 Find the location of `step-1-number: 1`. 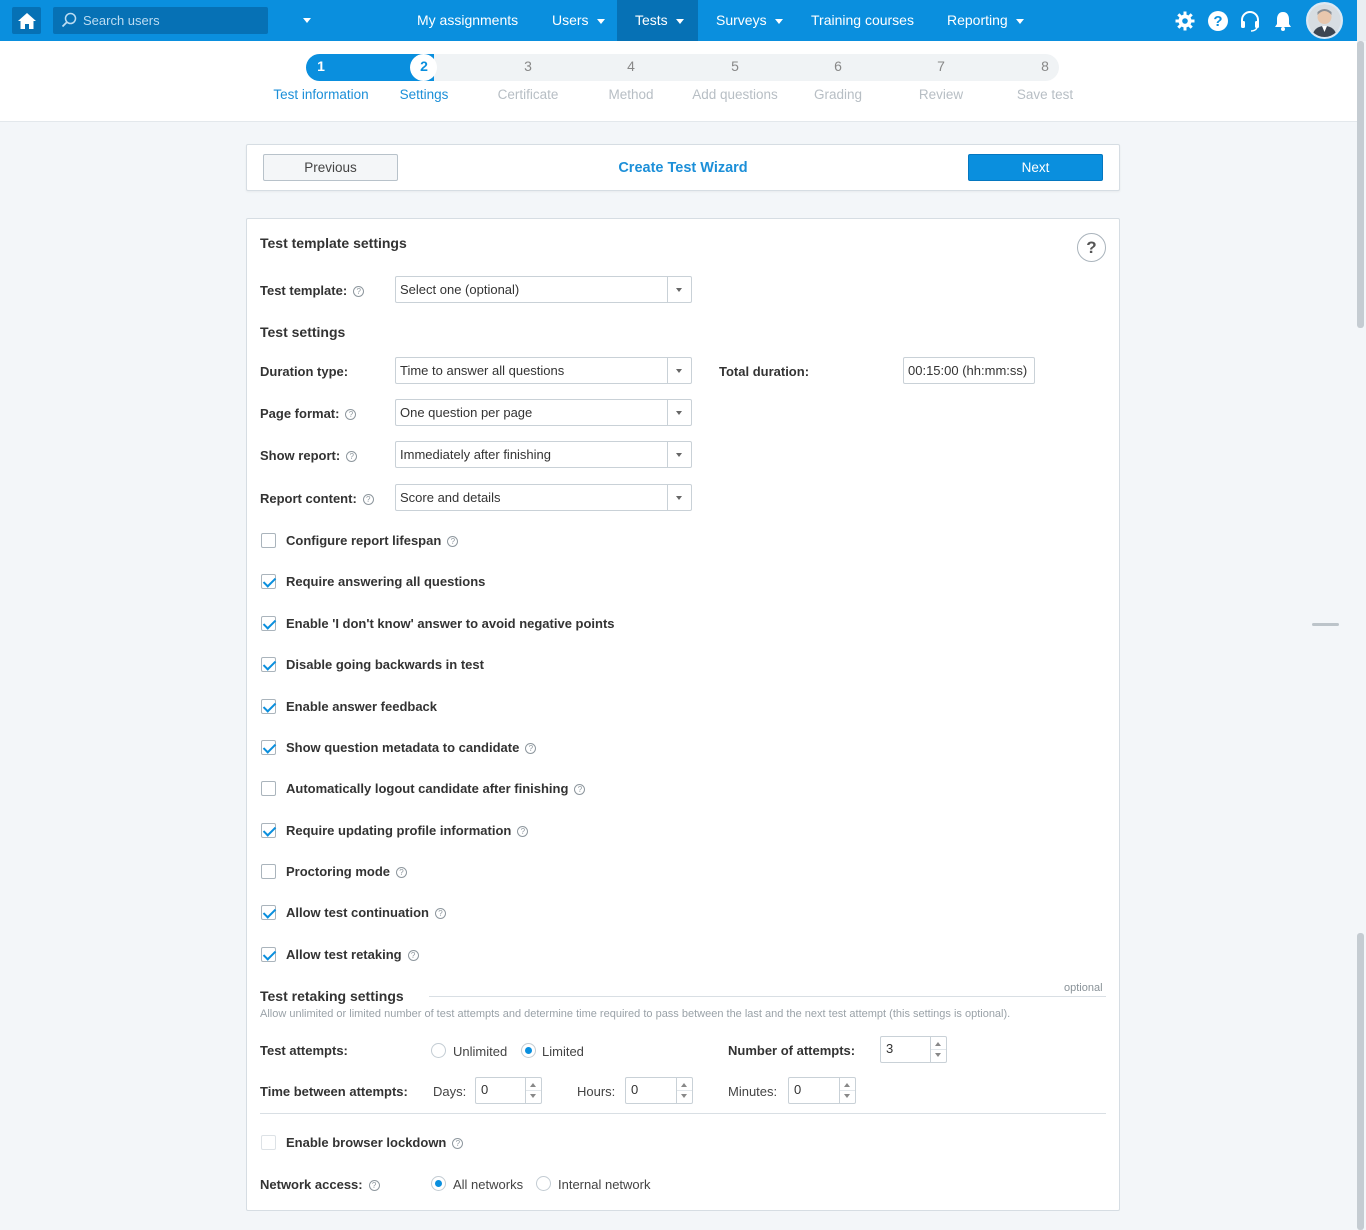

step-1-number: 1 is located at coordinates (321, 66).